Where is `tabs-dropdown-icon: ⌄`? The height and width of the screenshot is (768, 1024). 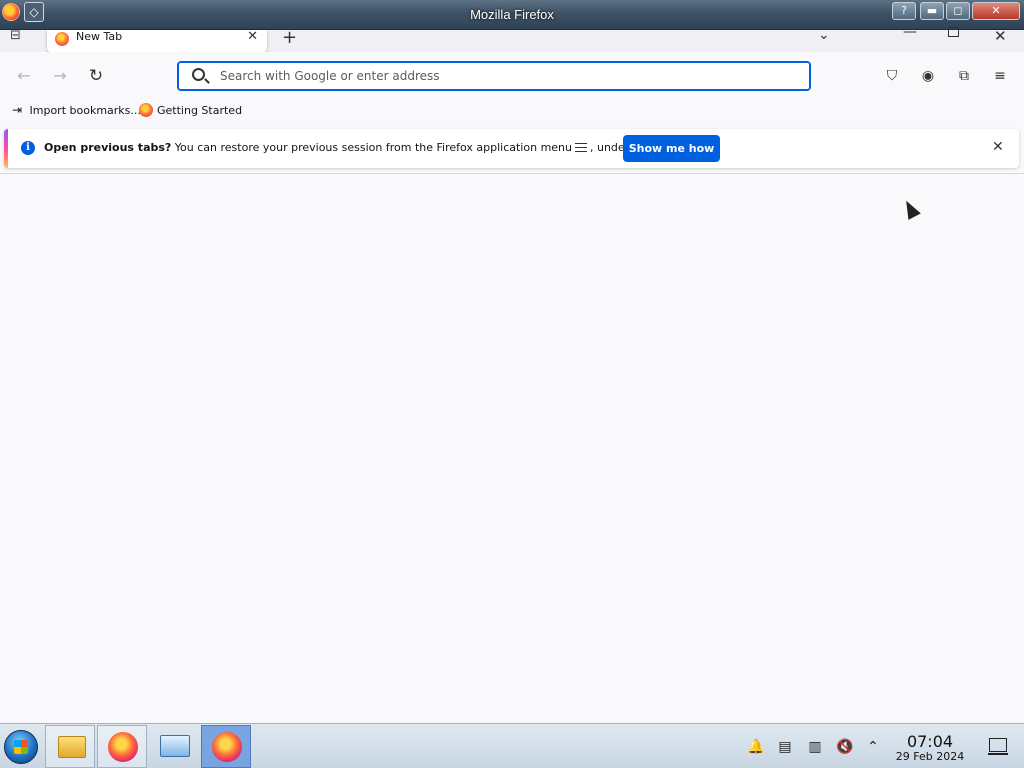
tabs-dropdown-icon: ⌄ is located at coordinates (824, 35).